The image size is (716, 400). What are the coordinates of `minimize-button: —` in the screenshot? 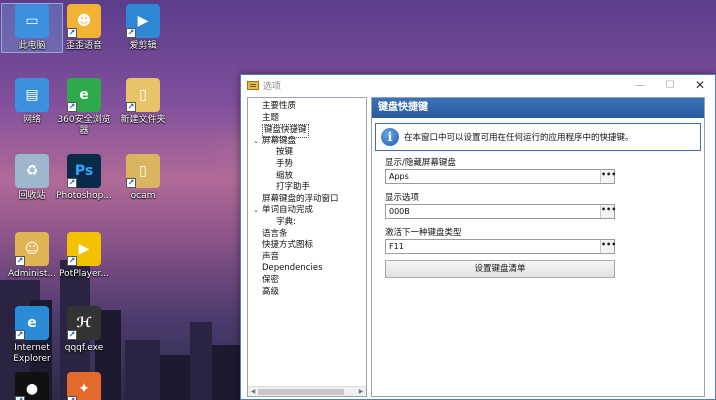 It's located at (640, 85).